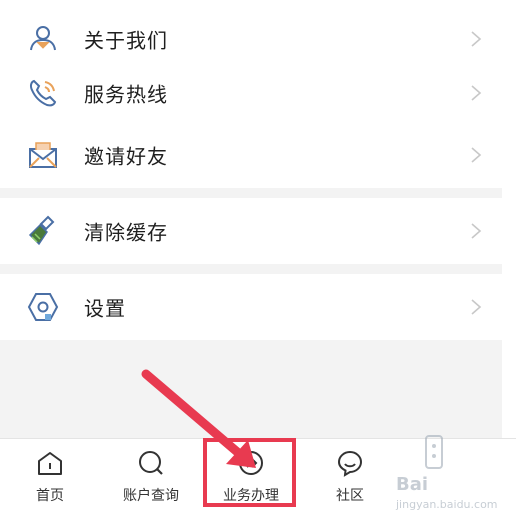  I want to click on watermark-logo-icon, so click(434, 452).